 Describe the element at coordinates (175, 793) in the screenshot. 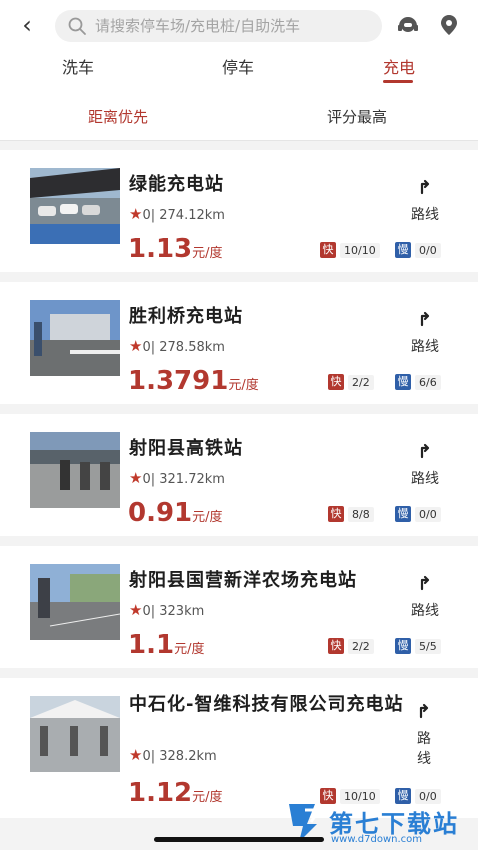

I see `station-price: 1.12元/度` at that location.